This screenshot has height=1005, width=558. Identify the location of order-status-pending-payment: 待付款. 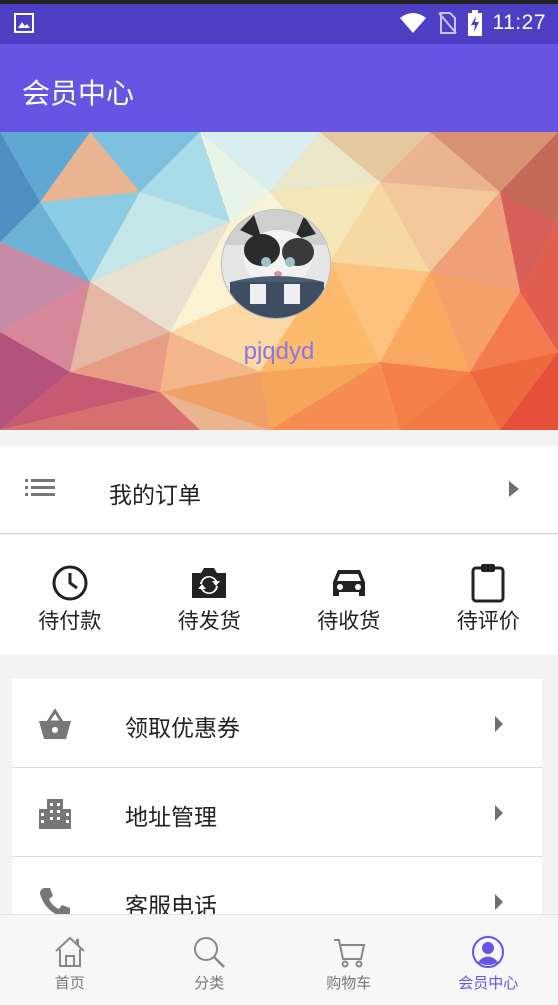
(70, 595).